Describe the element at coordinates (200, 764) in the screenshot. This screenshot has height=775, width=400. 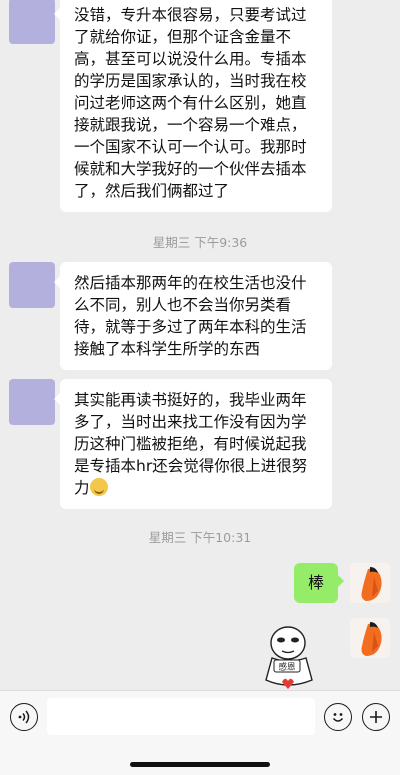
I see `home-indicator` at that location.